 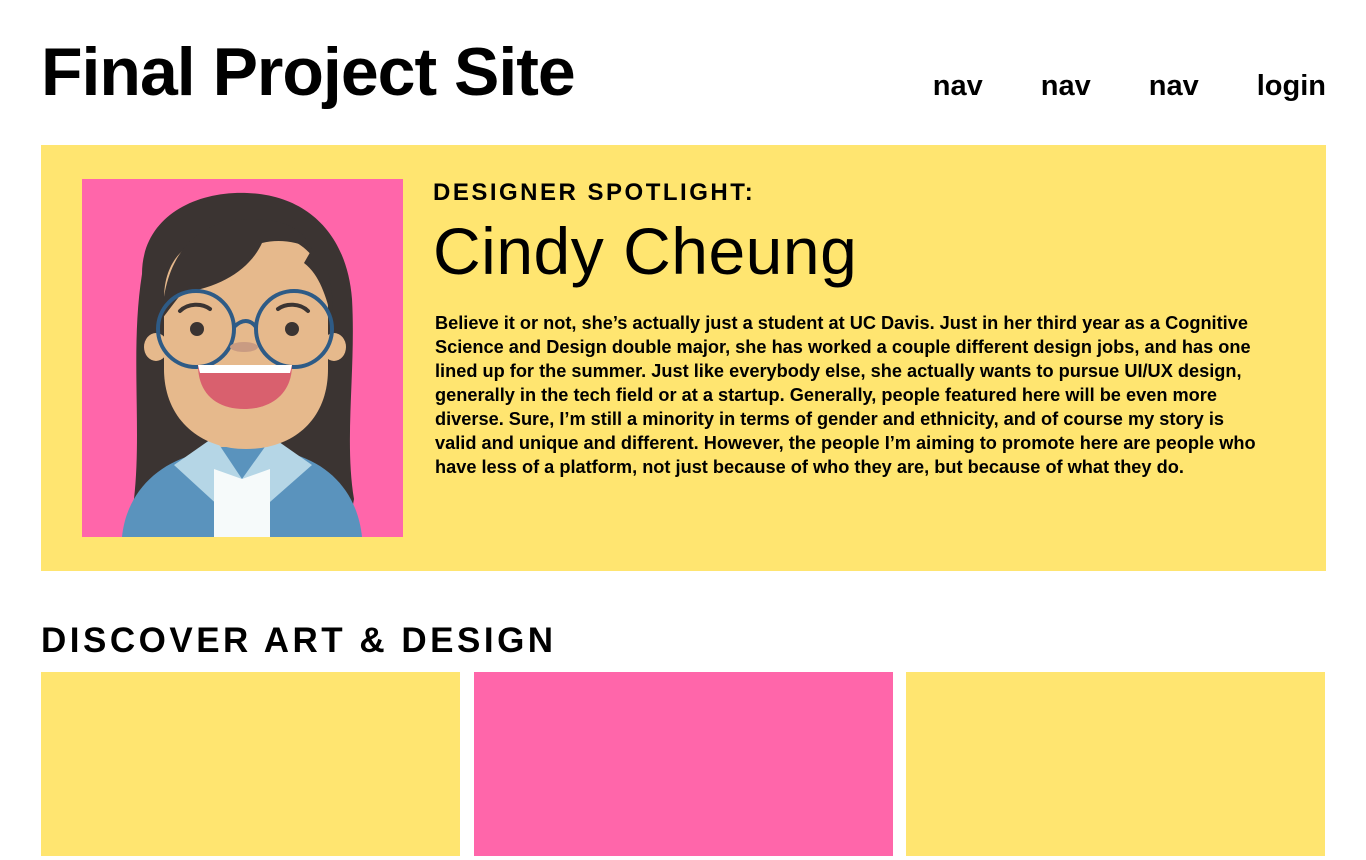 What do you see at coordinates (1129, 86) in the screenshot?
I see `main-nav: nav nav nav login` at bounding box center [1129, 86].